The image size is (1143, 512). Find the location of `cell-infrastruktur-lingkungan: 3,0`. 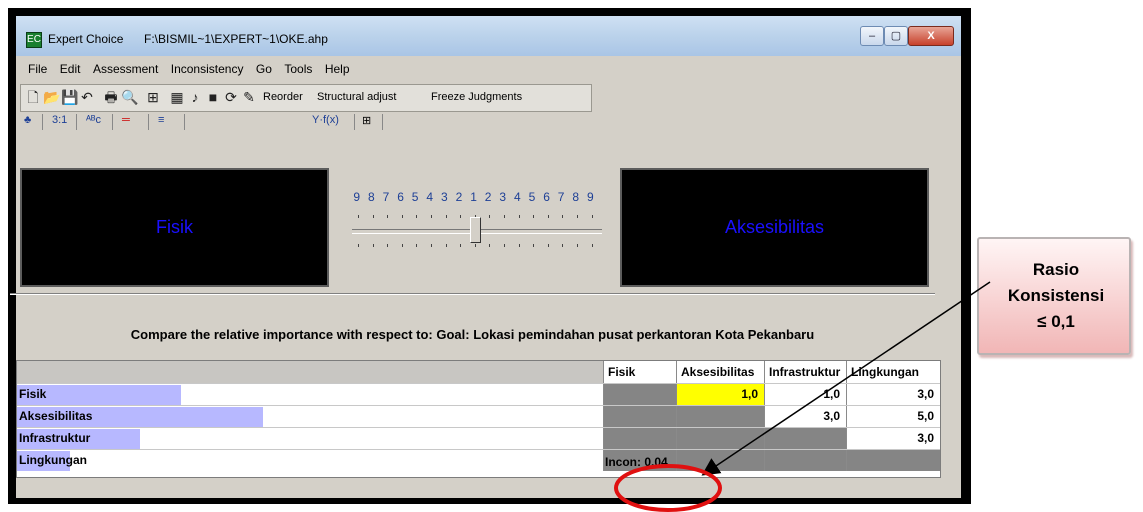

cell-infrastruktur-lingkungan: 3,0 is located at coordinates (893, 438).